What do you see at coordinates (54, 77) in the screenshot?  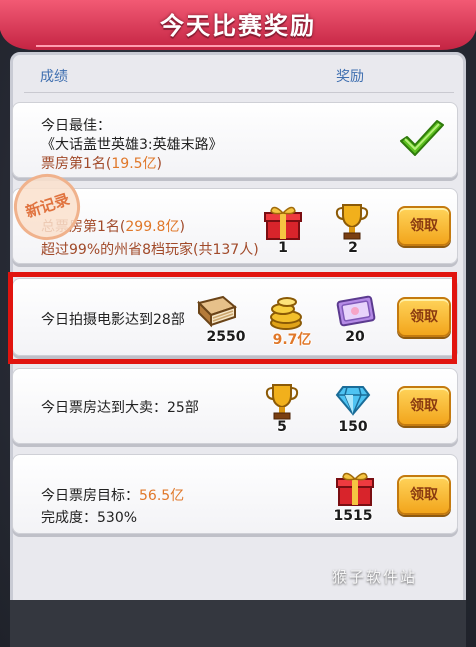 I see `column-header-result: 成绩` at bounding box center [54, 77].